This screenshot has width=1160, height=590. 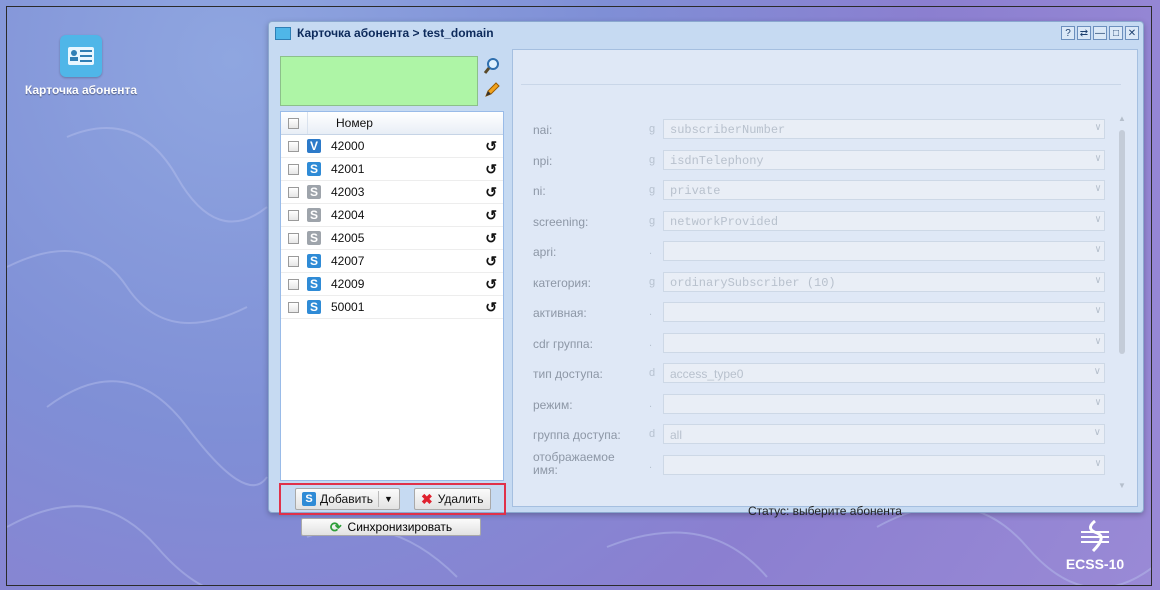 I want to click on action-buttons: S Добавить ▼ ✖ Удалить, so click(x=392, y=499).